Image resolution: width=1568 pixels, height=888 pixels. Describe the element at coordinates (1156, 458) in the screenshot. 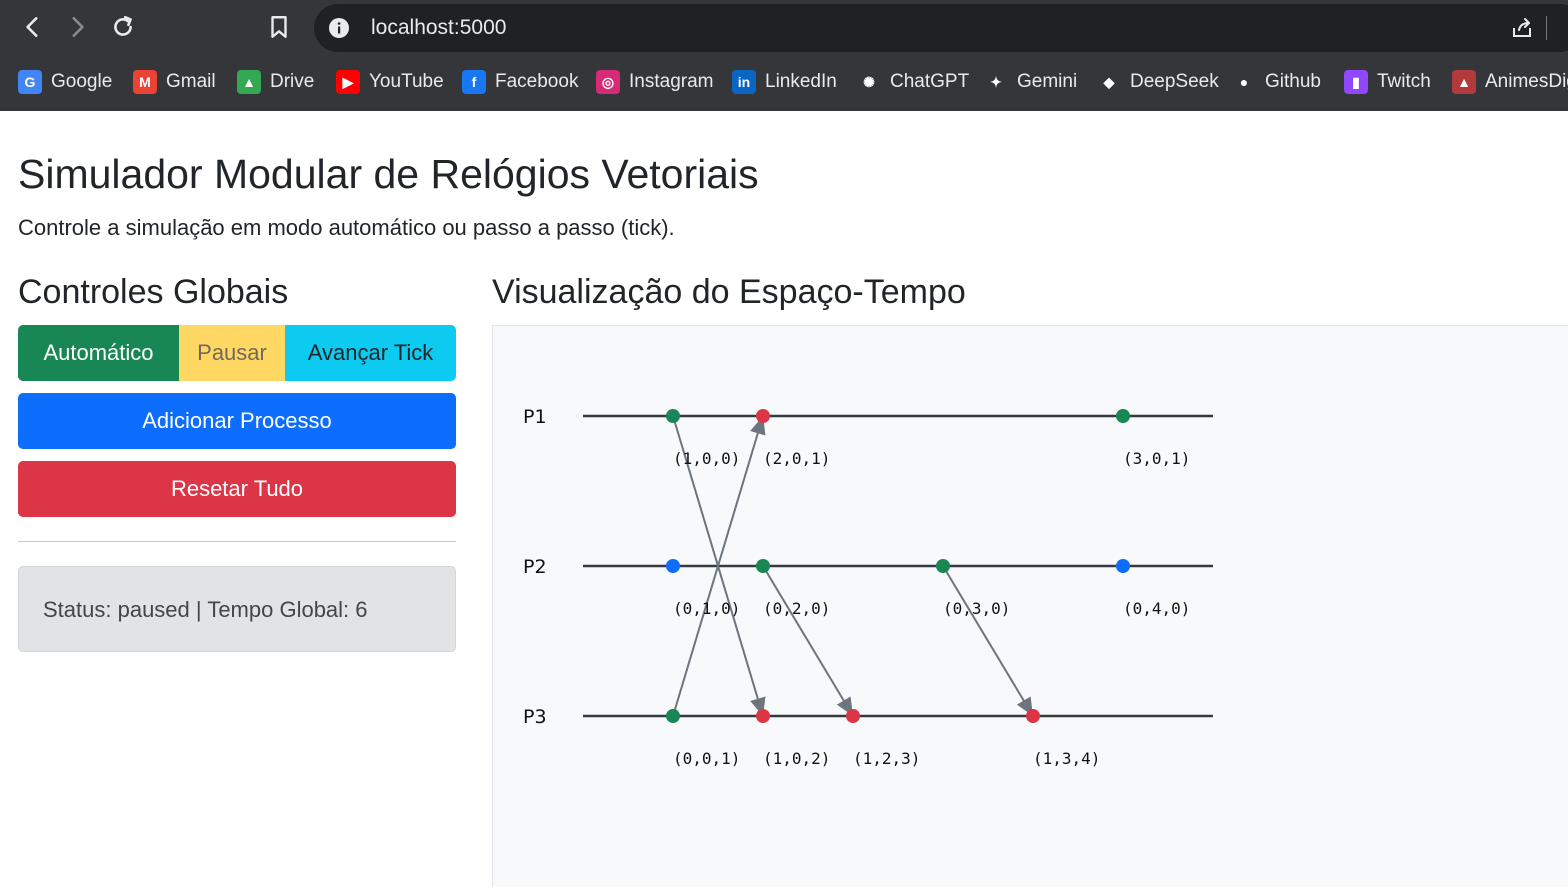

I see `vector-clock-label: (3,0,1)` at that location.